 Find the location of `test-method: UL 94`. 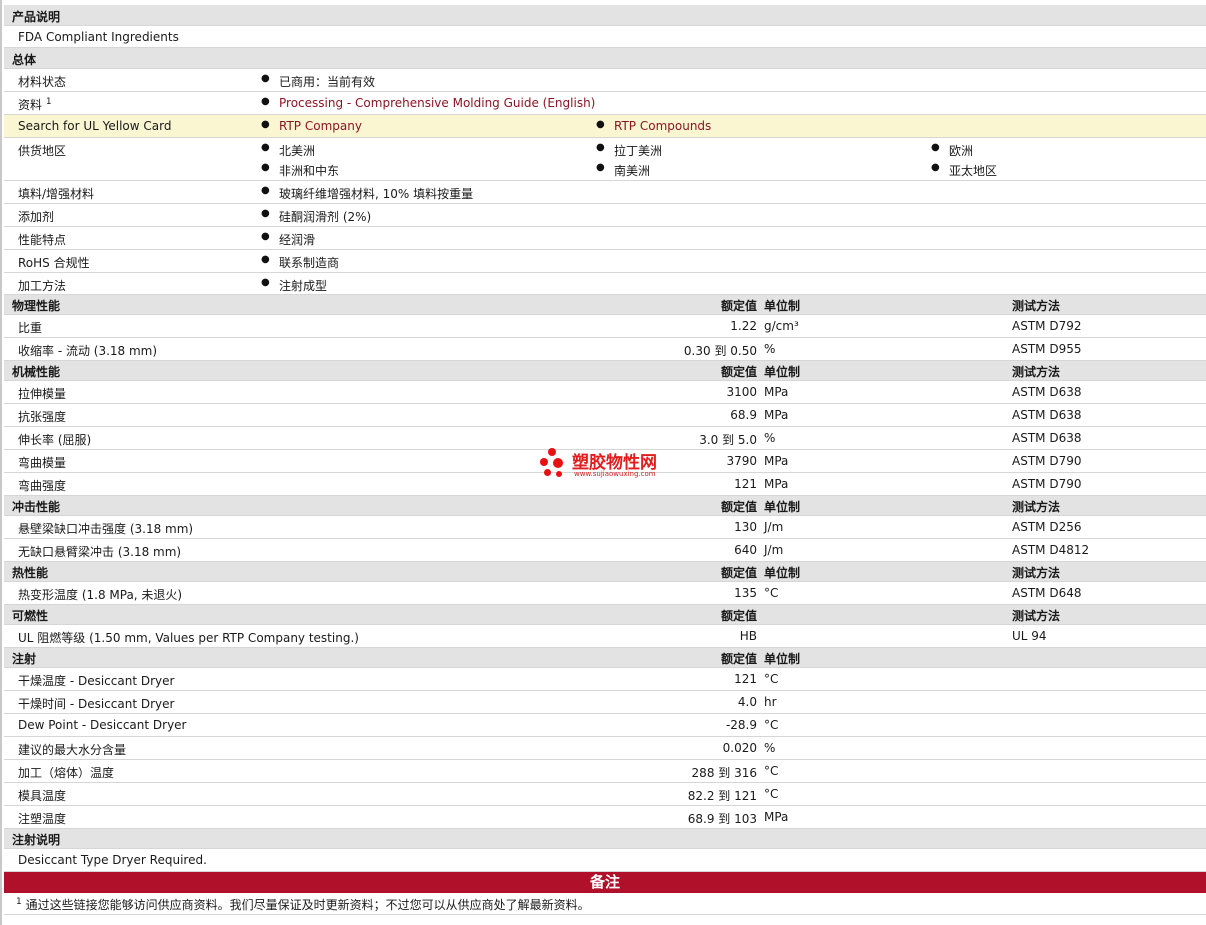

test-method: UL 94 is located at coordinates (1029, 636).